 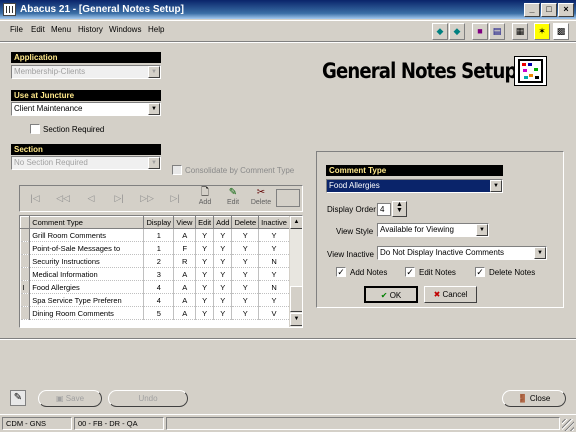 What do you see at coordinates (87, 313) in the screenshot?
I see `table-cell: Dining Room Comments` at bounding box center [87, 313].